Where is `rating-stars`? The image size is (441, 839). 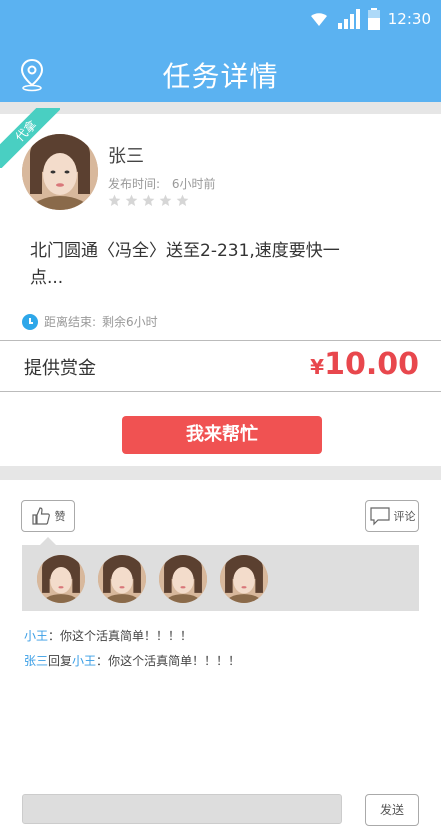
rating-stars is located at coordinates (148, 200).